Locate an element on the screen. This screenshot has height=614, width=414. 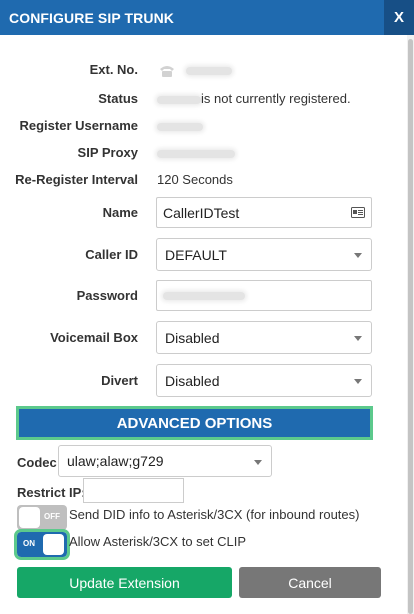
divert-row: Divert Disabled is located at coordinates (200, 380).